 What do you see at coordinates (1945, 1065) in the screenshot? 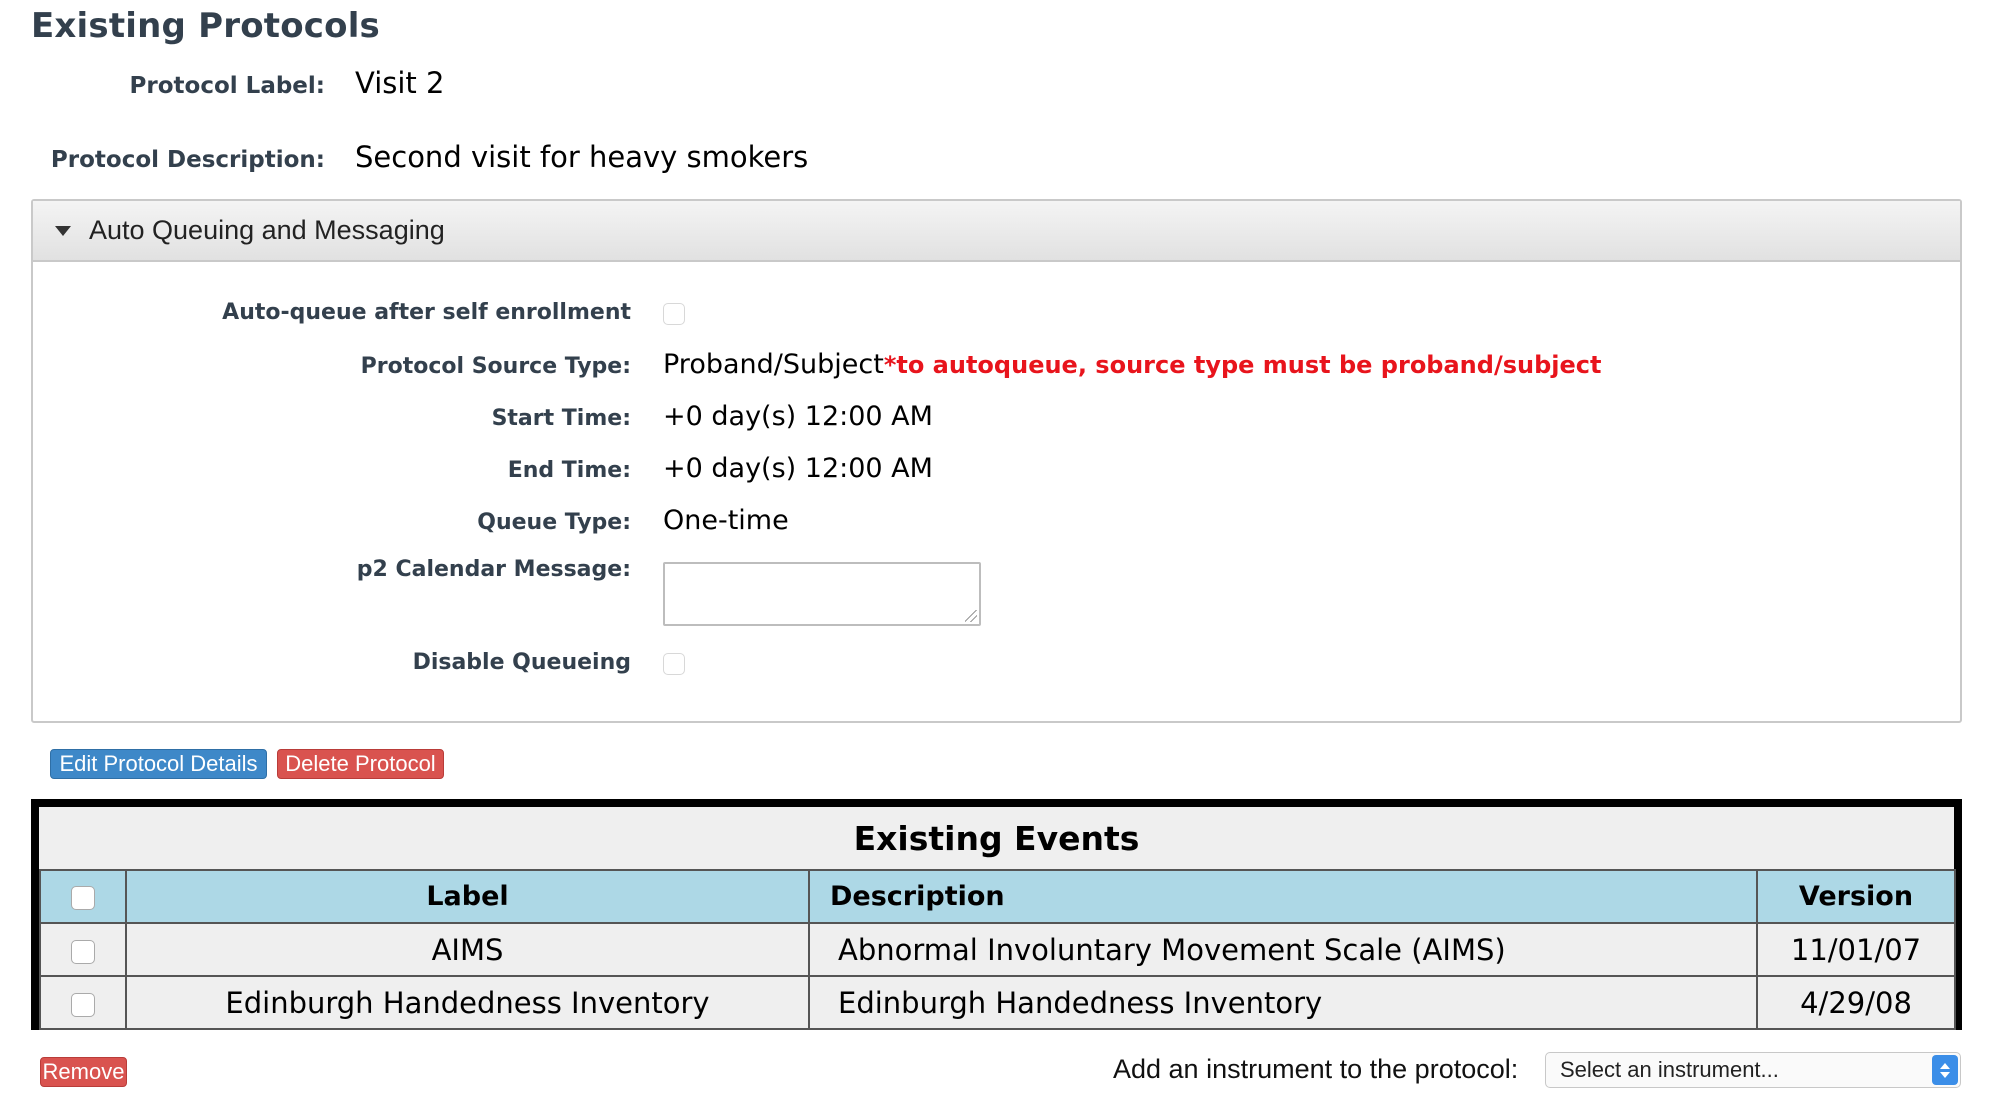
I see `arrow-up-icon` at bounding box center [1945, 1065].